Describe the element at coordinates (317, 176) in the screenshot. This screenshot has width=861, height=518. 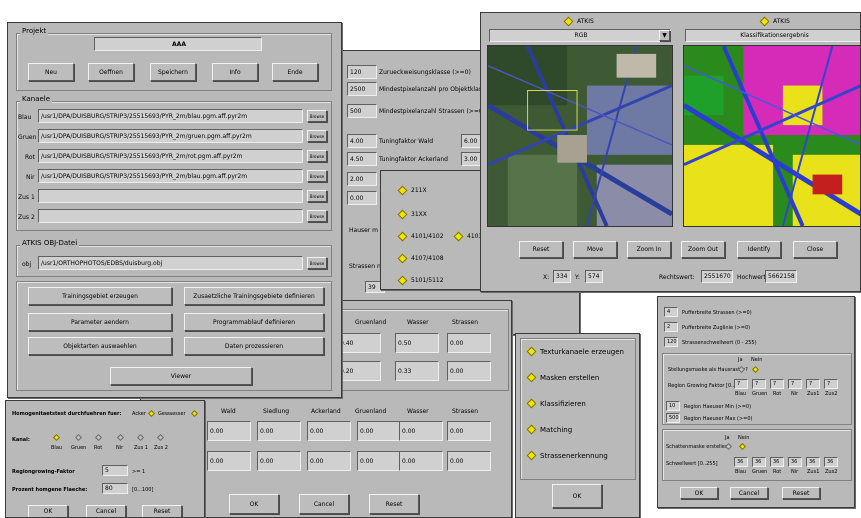
I see `channel-nir-browse-button: Browse` at that location.